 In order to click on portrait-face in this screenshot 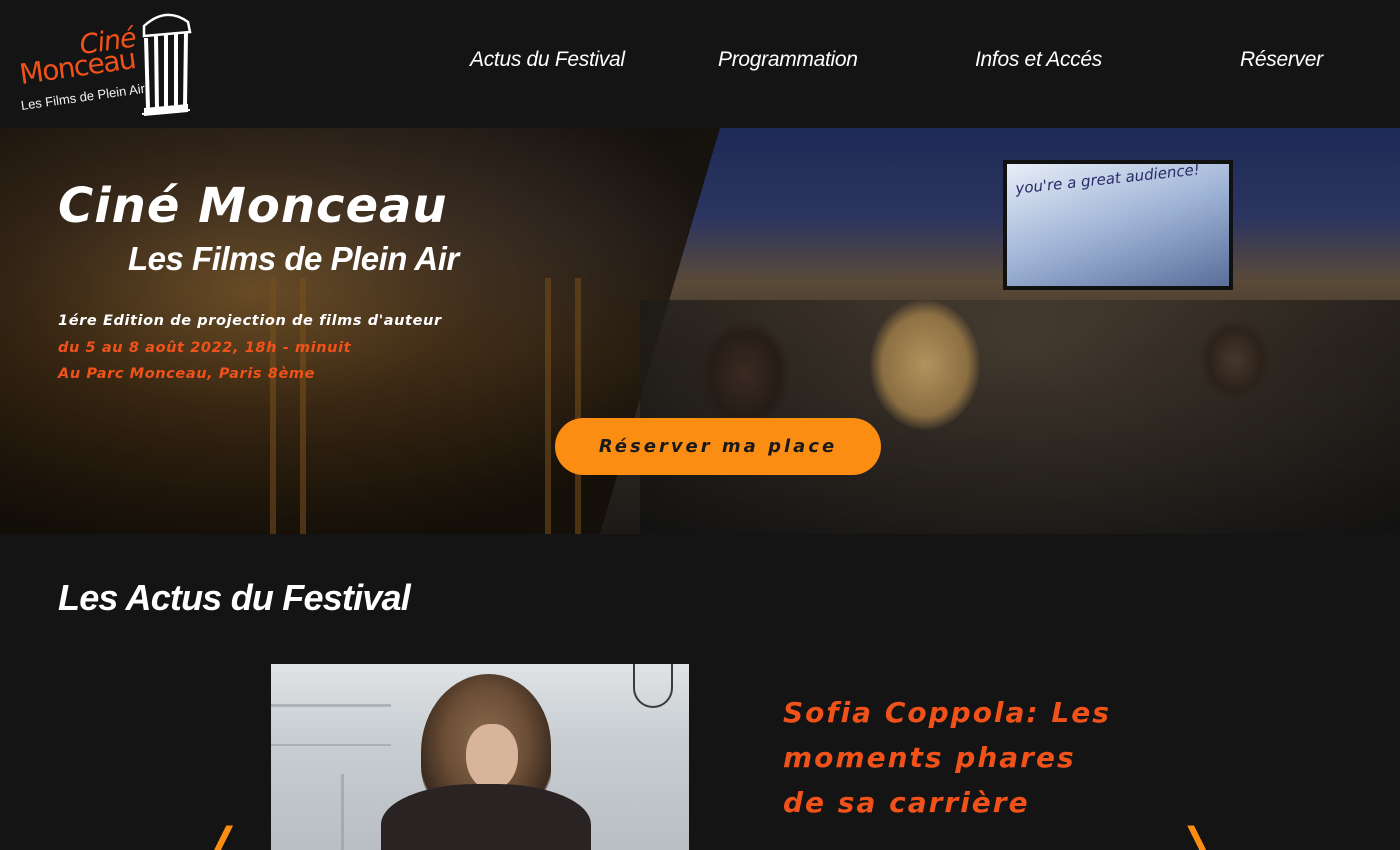, I will do `click(492, 757)`.